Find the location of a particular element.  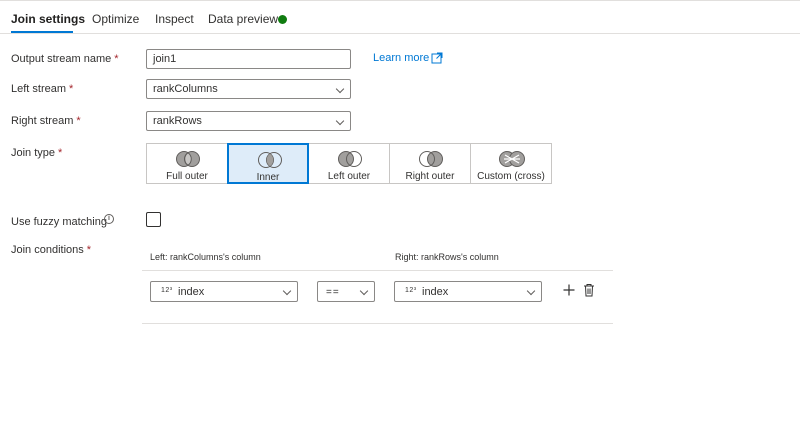

add-condition-icon is located at coordinates (569, 290).